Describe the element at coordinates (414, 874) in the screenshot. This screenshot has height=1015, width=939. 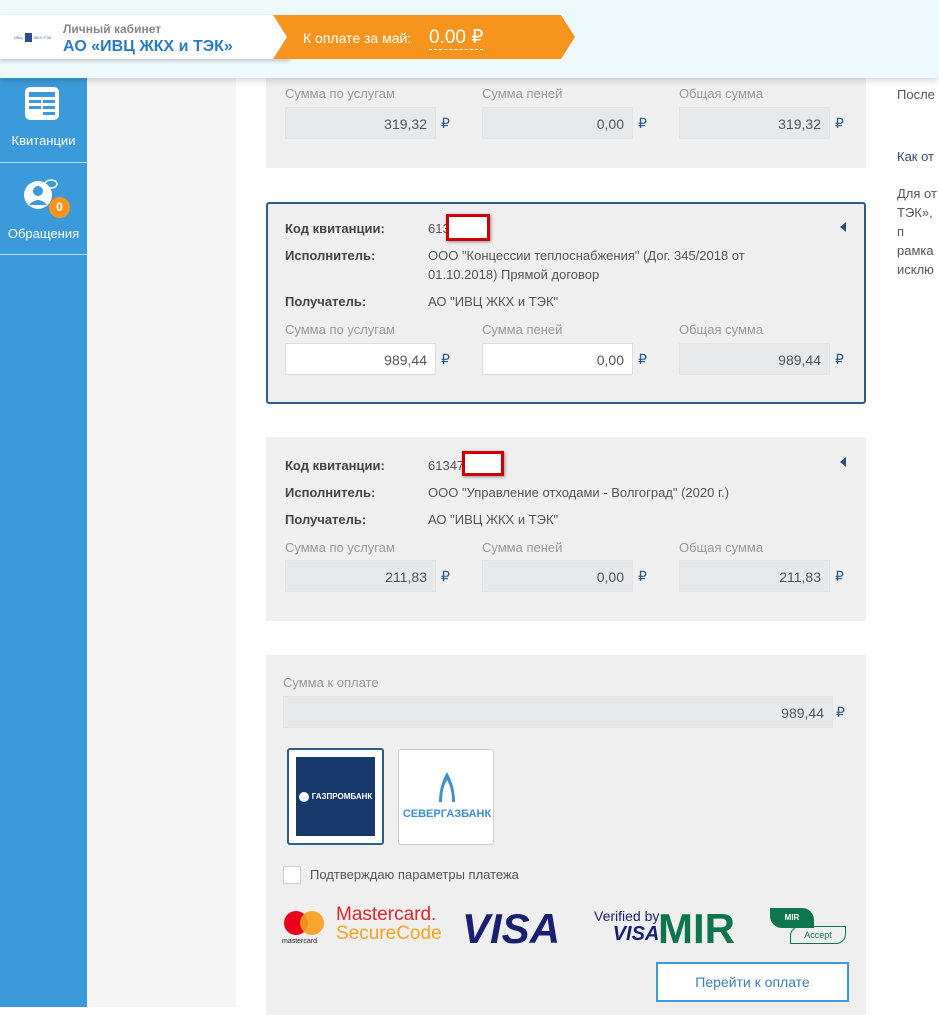
I see `confirm-label: Подтверждаю параметры платежа` at that location.